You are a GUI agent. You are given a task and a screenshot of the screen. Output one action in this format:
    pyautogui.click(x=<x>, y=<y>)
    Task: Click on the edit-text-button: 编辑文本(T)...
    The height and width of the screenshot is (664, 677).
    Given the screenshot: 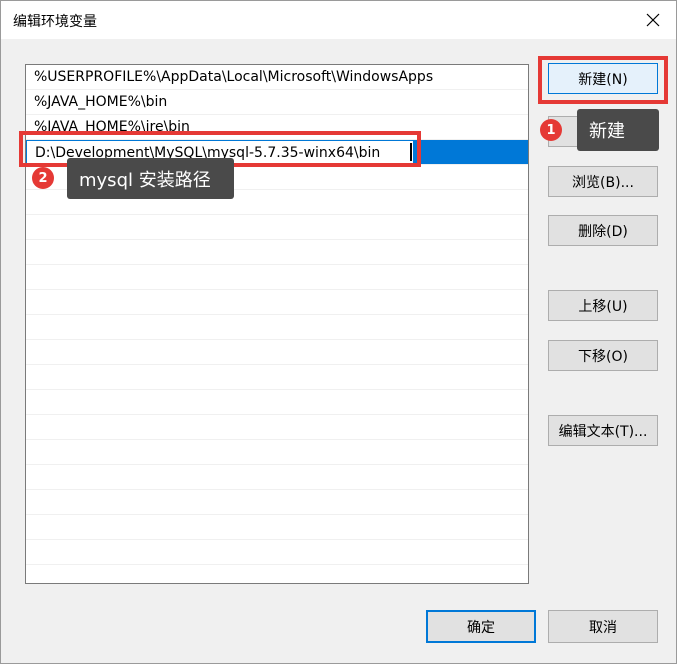 What is the action you would take?
    pyautogui.click(x=603, y=430)
    